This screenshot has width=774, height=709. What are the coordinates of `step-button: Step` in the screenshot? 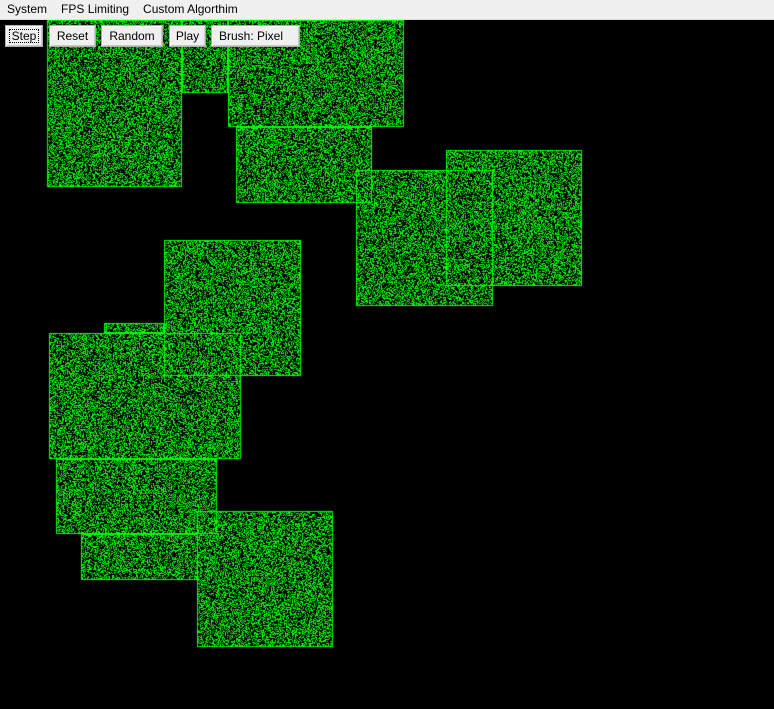 It's located at (24, 36).